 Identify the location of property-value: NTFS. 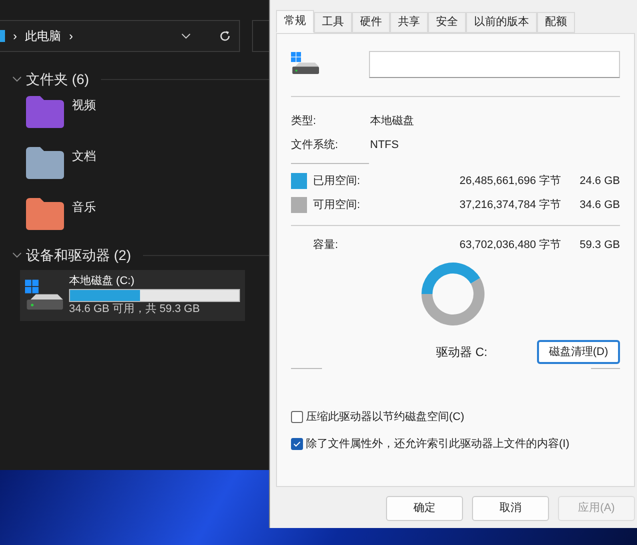
(384, 145).